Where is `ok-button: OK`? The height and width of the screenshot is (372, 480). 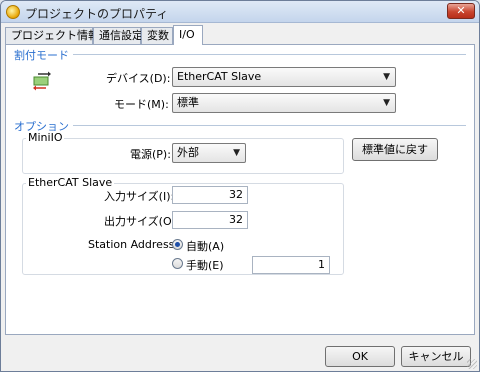 ok-button: OK is located at coordinates (360, 356).